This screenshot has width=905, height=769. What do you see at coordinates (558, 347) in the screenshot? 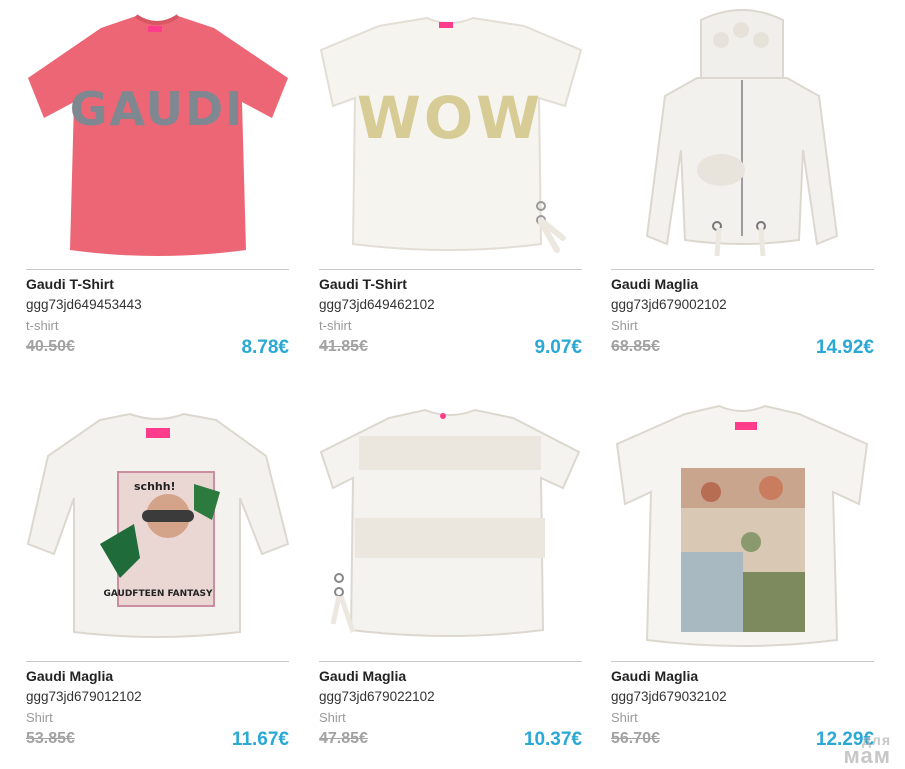
I see `sale-price: 9.07€` at bounding box center [558, 347].